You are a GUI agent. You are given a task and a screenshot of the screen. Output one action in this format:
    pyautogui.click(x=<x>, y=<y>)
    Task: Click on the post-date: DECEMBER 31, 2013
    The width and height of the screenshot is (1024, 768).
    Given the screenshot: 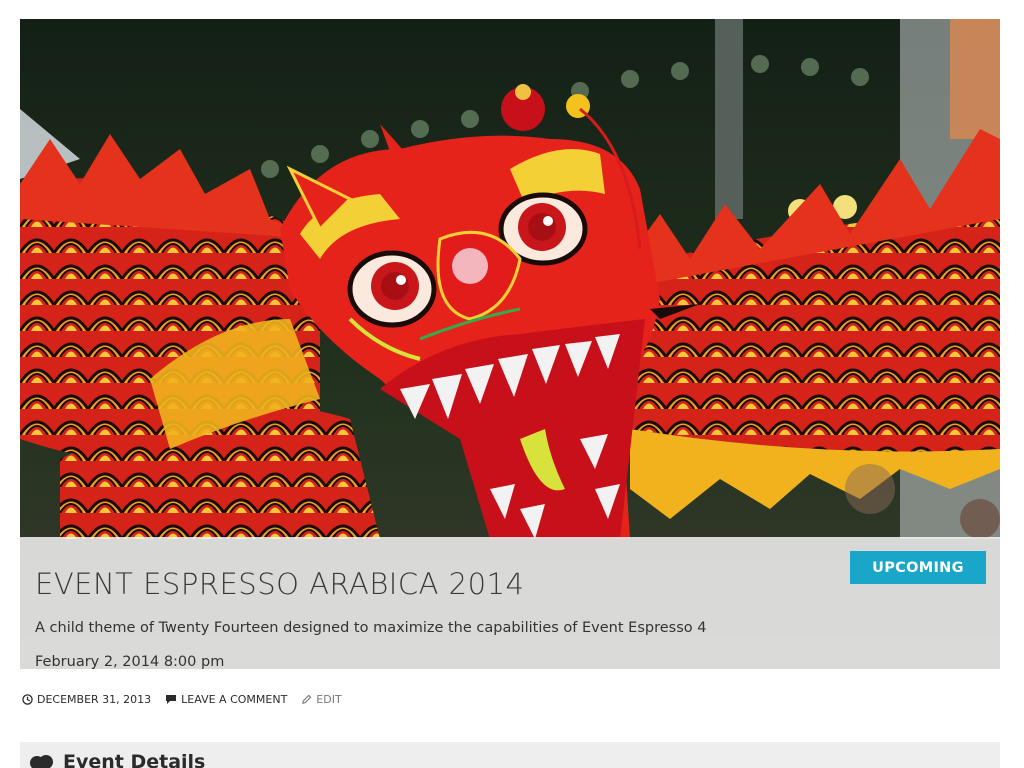 What is the action you would take?
    pyautogui.click(x=94, y=699)
    